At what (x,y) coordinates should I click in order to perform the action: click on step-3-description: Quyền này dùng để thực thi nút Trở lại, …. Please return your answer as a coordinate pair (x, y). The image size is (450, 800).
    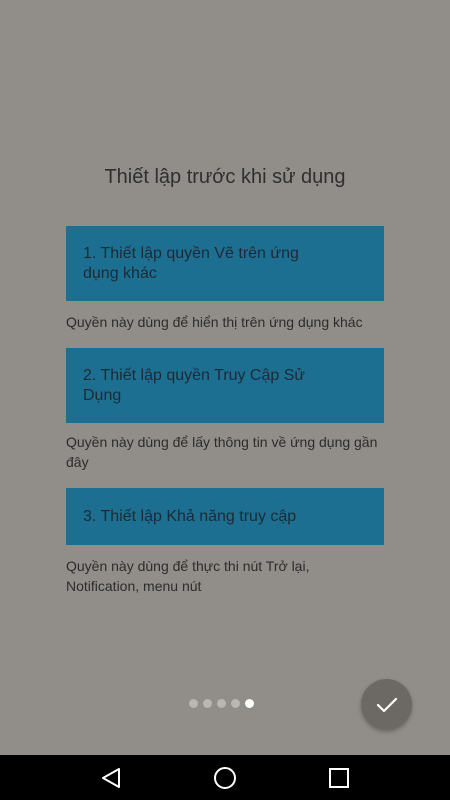
    Looking at the image, I should click on (188, 576).